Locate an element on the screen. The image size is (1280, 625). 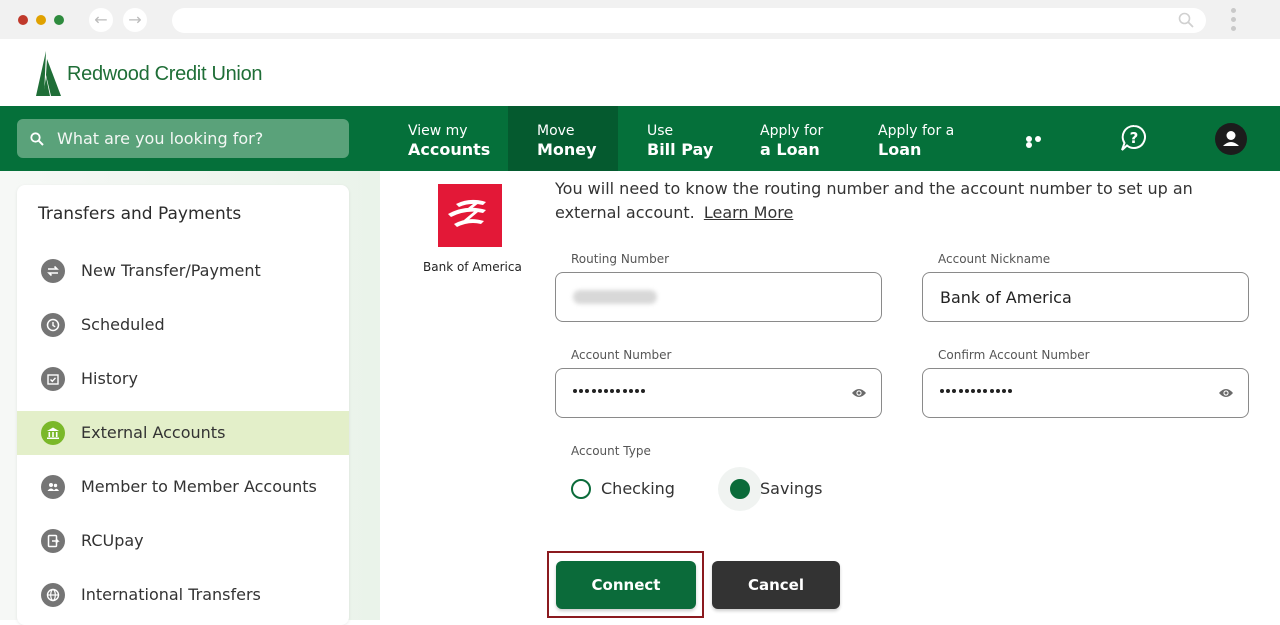
chat-help-icon: ? is located at coordinates (1134, 139).